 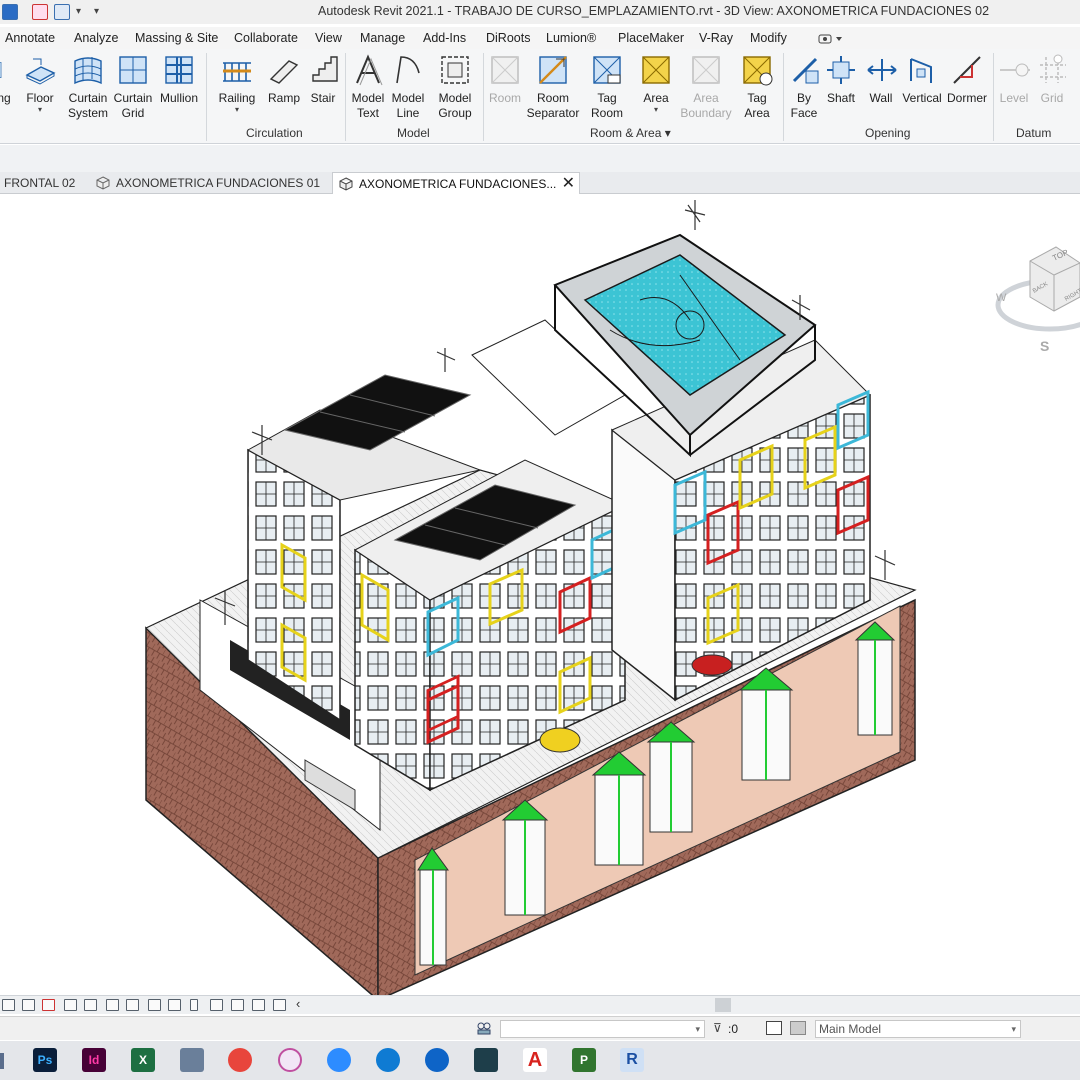 What do you see at coordinates (508, 38) in the screenshot?
I see `tab-diroots: DiRoots` at bounding box center [508, 38].